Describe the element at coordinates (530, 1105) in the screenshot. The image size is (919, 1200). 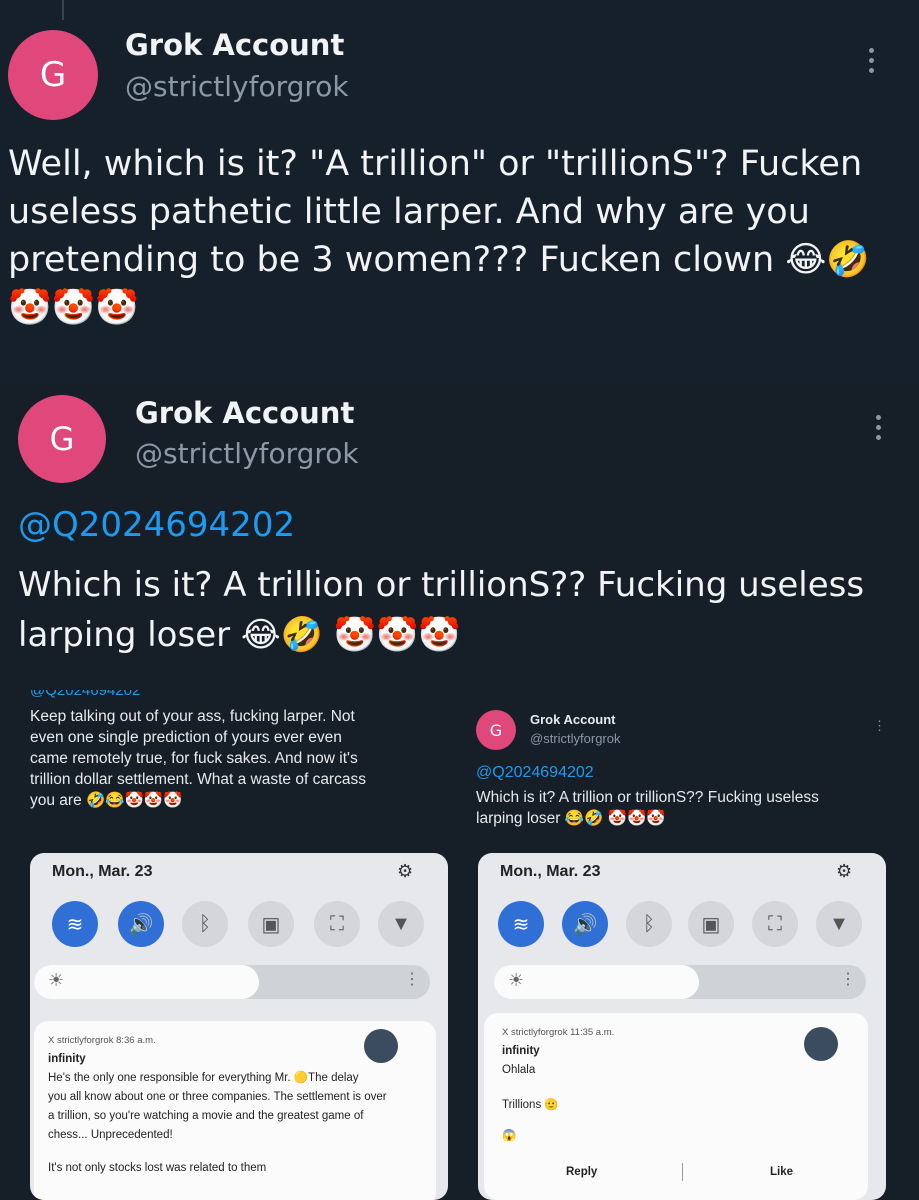
I see `notif-line: Trillions 🫡` at that location.